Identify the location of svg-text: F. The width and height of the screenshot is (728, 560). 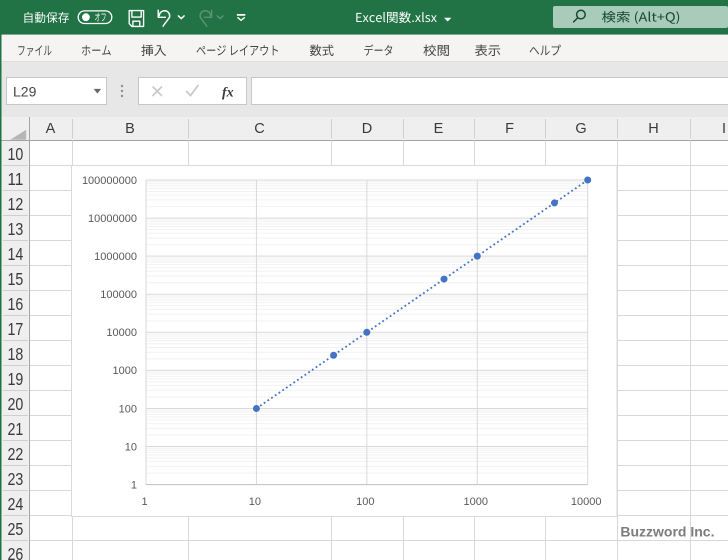
(509, 129).